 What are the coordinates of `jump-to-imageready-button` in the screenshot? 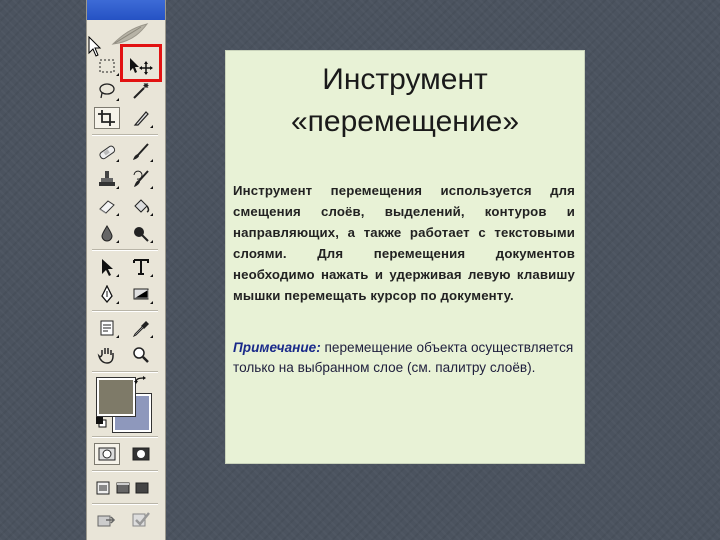 It's located at (107, 520).